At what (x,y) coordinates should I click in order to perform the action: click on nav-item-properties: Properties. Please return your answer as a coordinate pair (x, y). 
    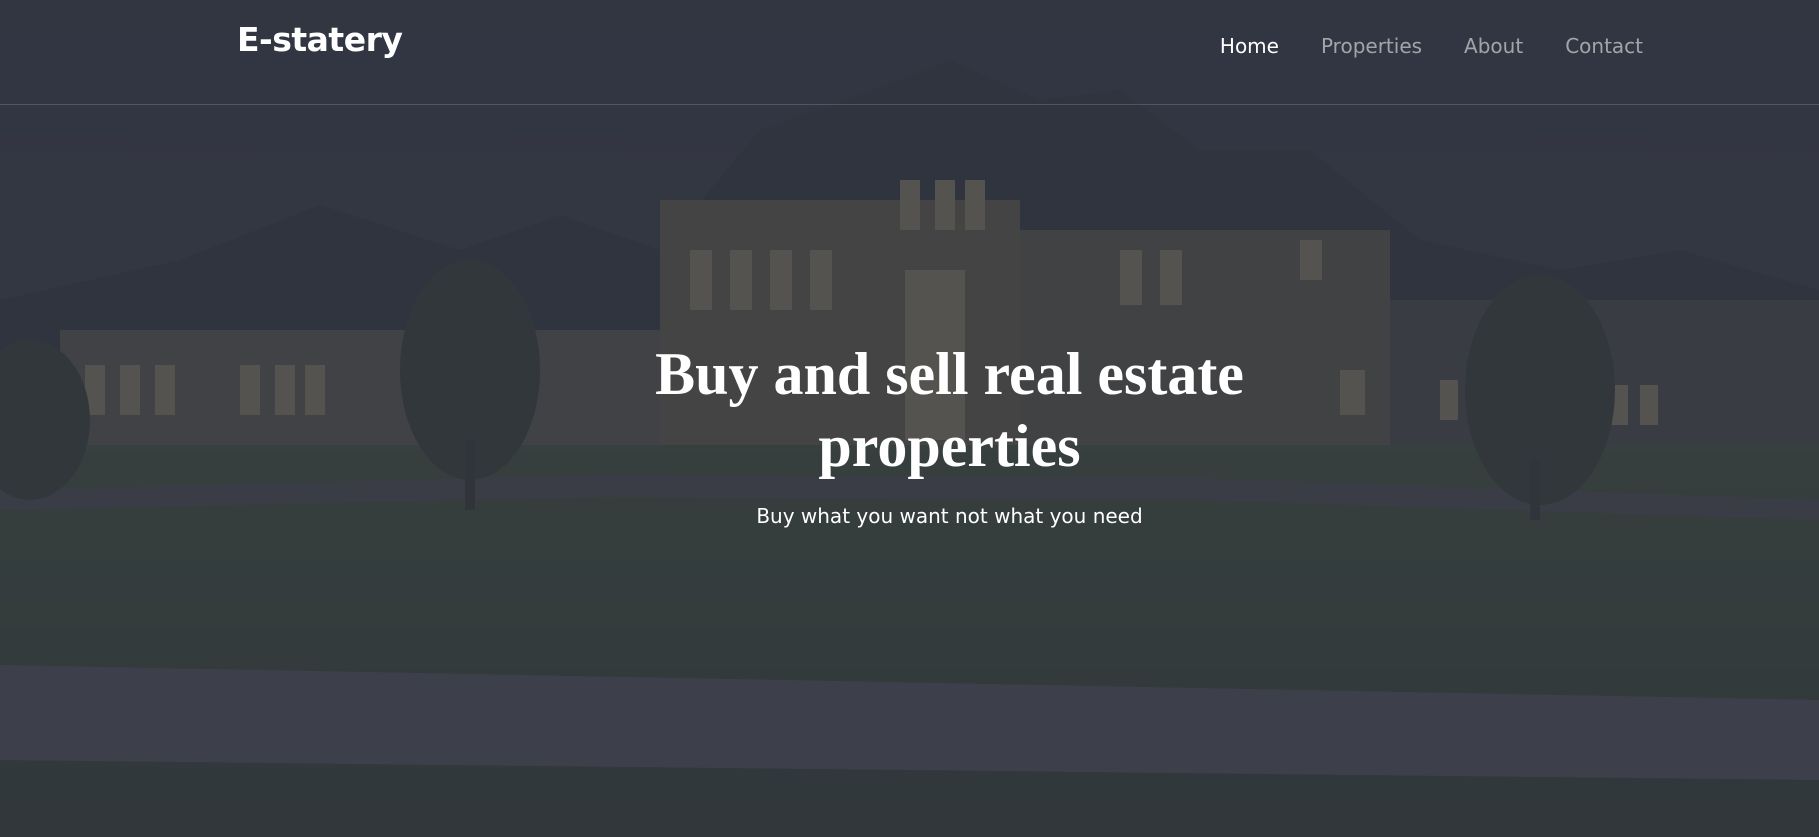
    Looking at the image, I should click on (1371, 46).